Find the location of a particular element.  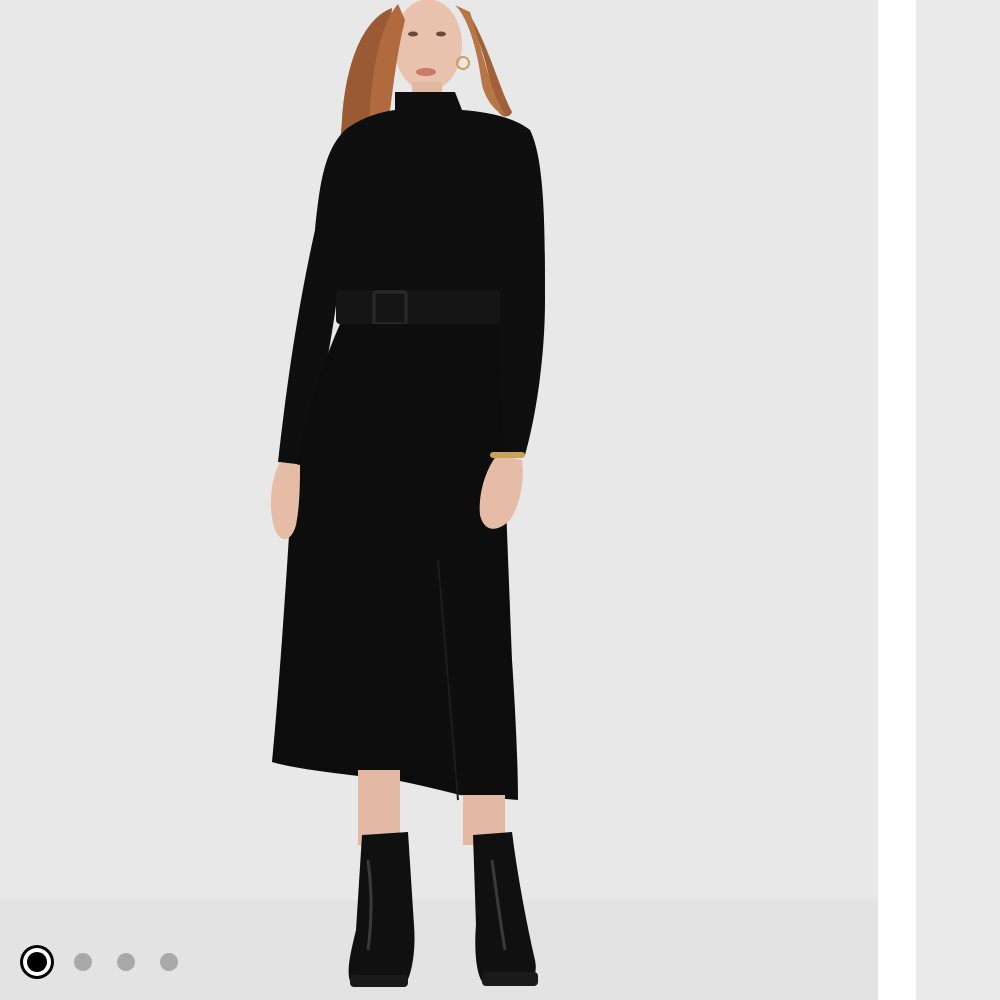

carousel-dot-1-active is located at coordinates (37, 962).